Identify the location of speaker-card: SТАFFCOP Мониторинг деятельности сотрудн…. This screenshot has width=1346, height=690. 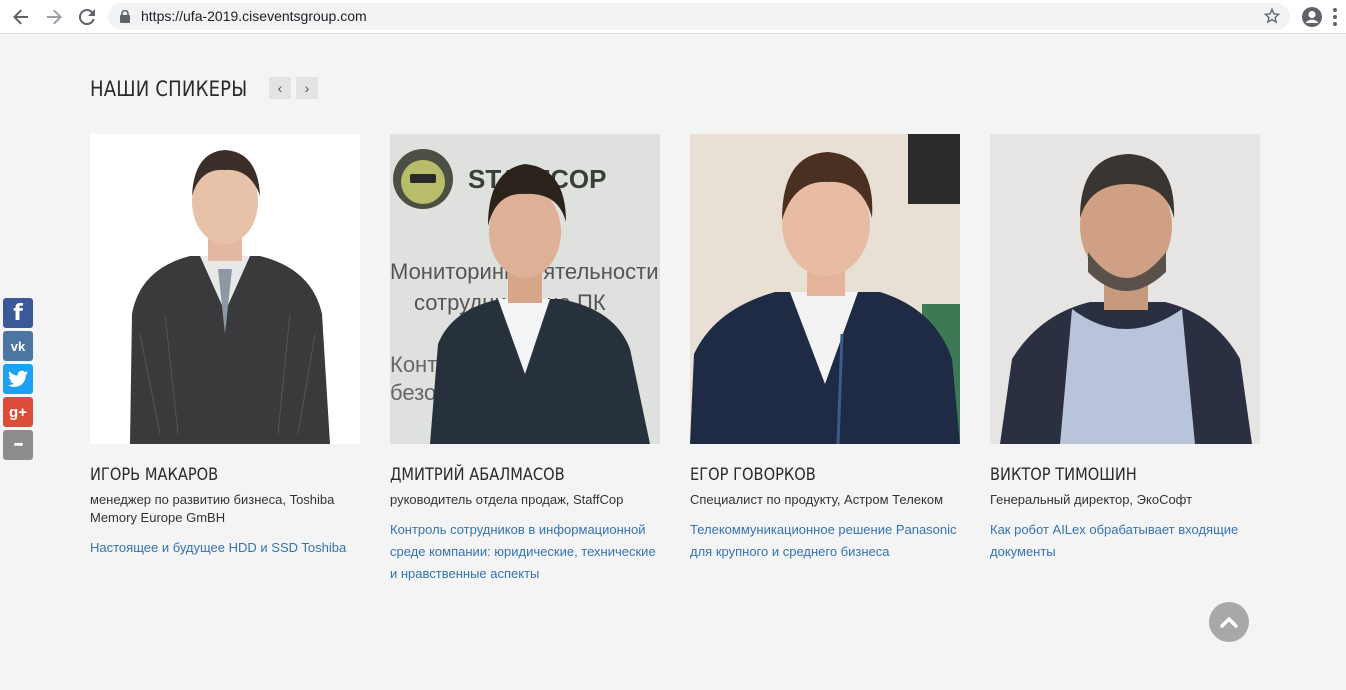
(535, 359).